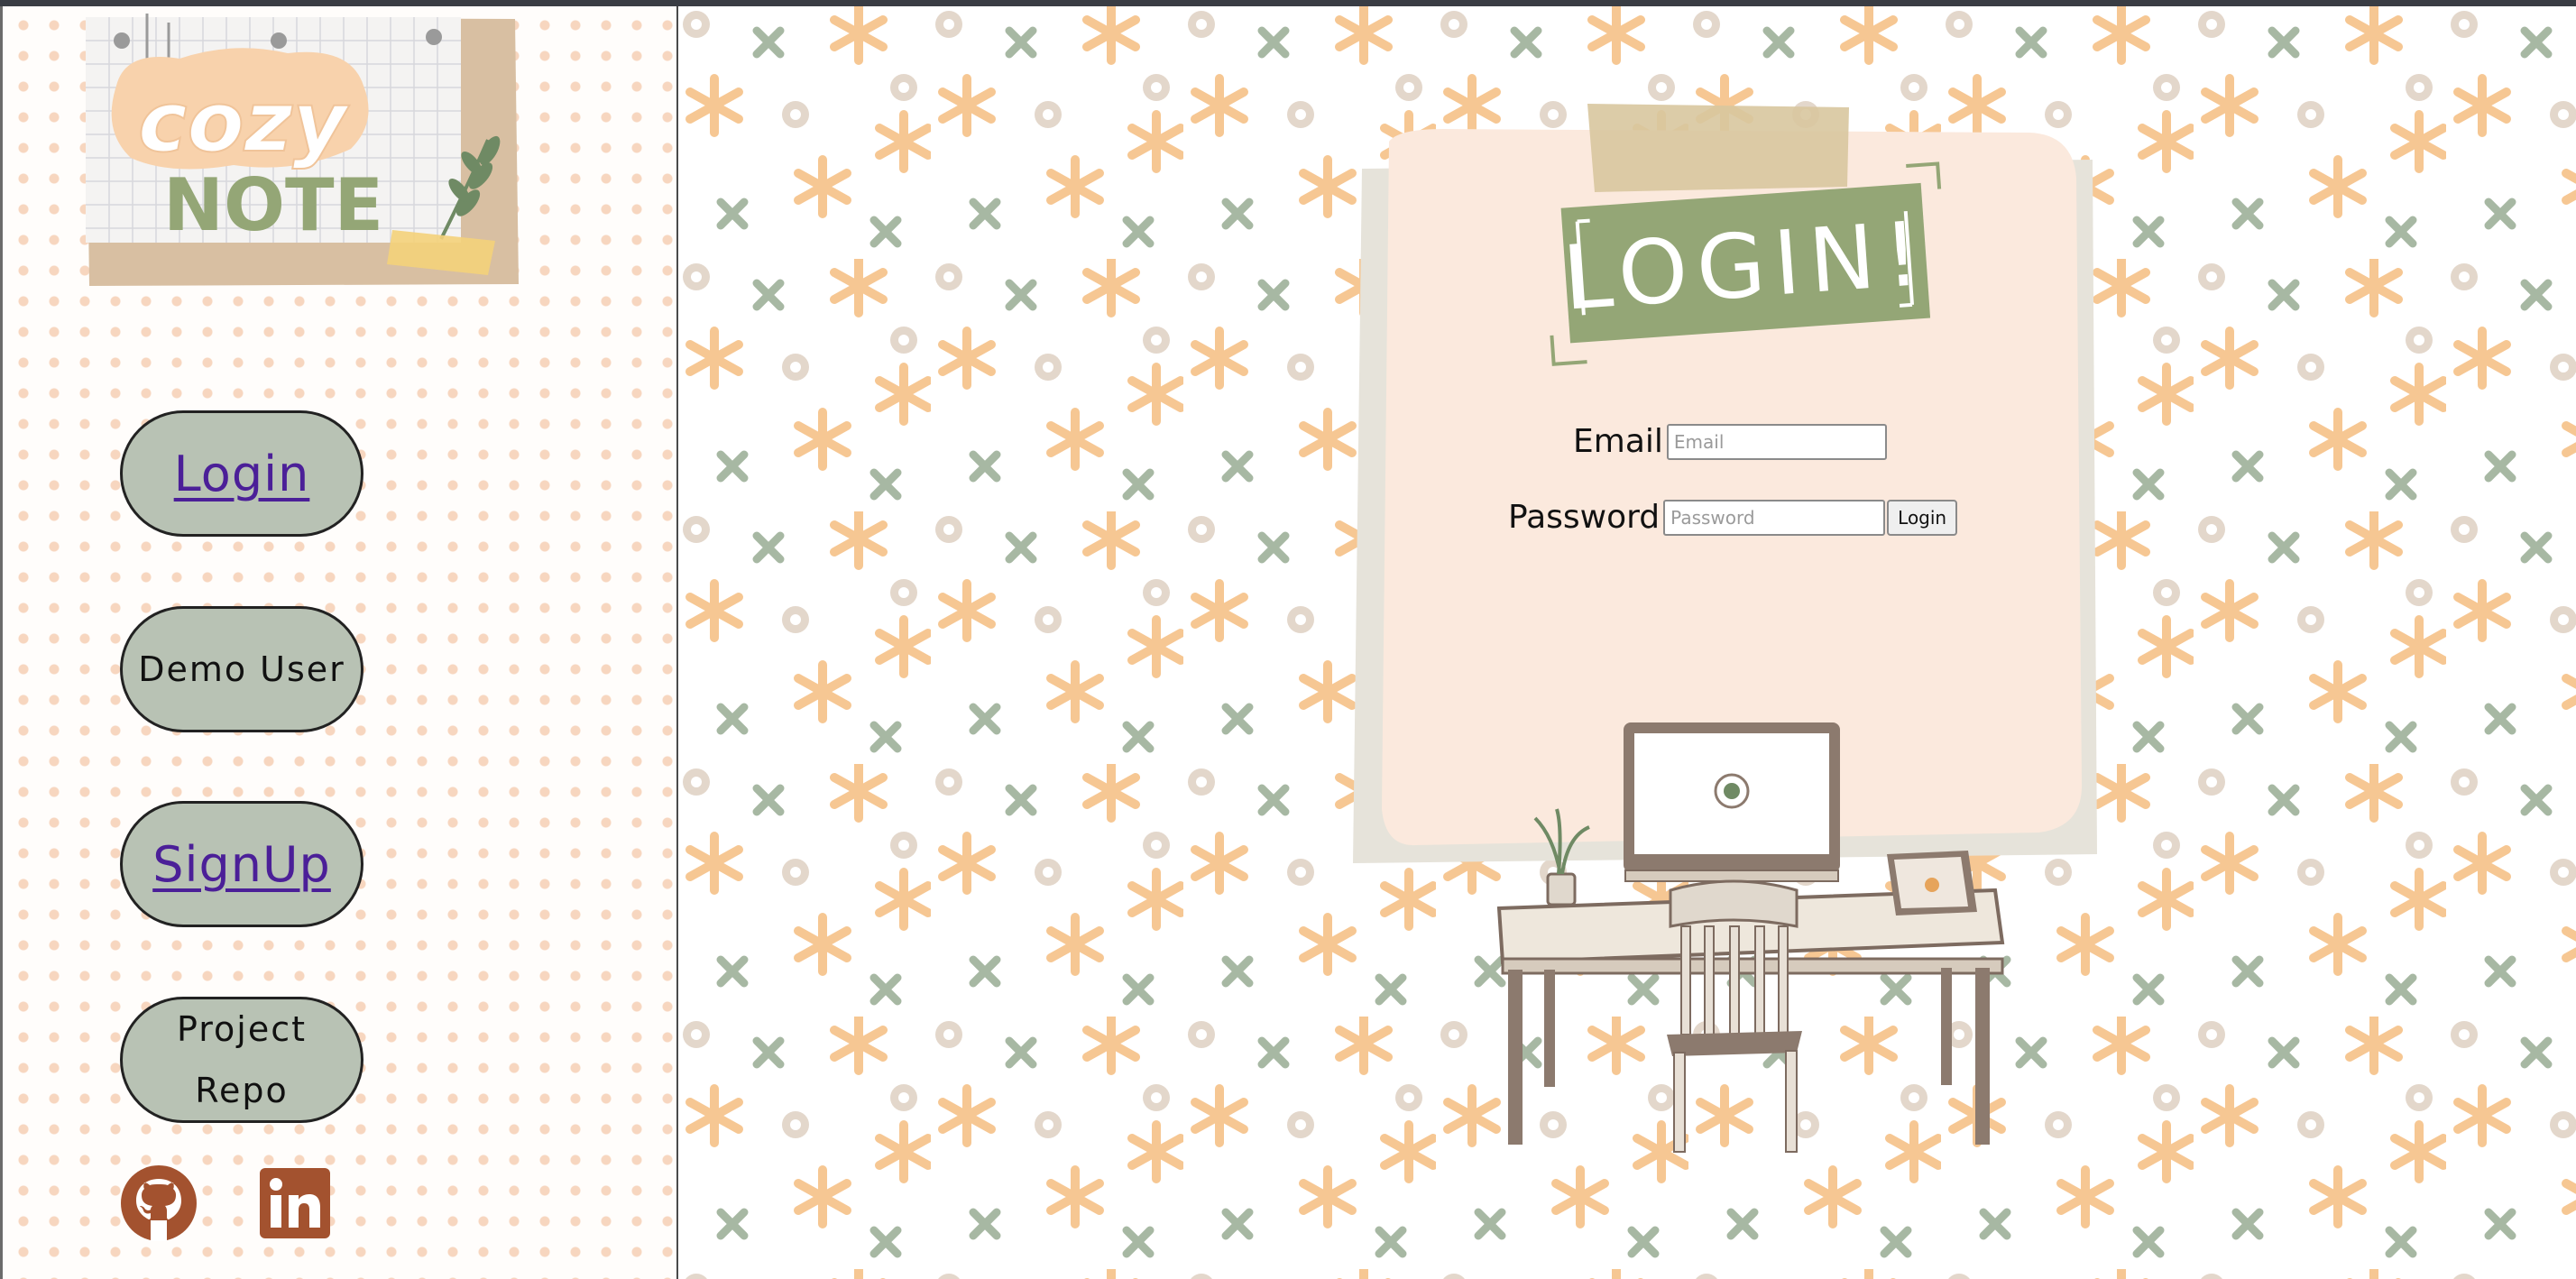 This screenshot has height=1279, width=2576. I want to click on window-top-bar, so click(1288, 3).